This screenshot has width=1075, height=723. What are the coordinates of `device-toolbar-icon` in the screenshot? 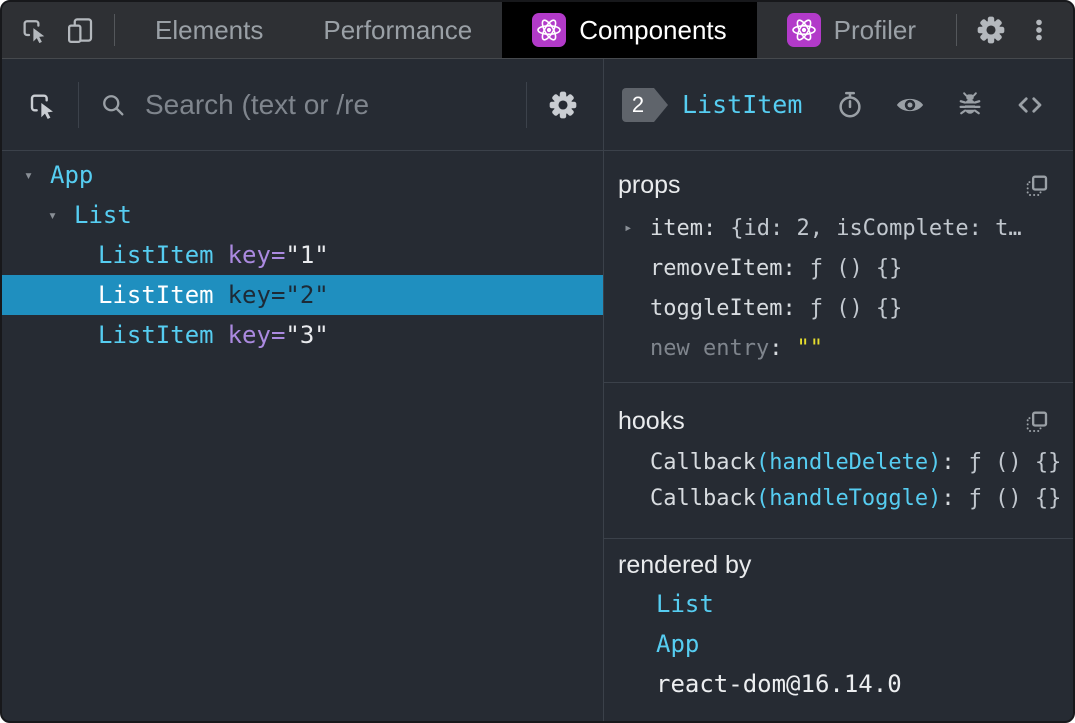 It's located at (81, 30).